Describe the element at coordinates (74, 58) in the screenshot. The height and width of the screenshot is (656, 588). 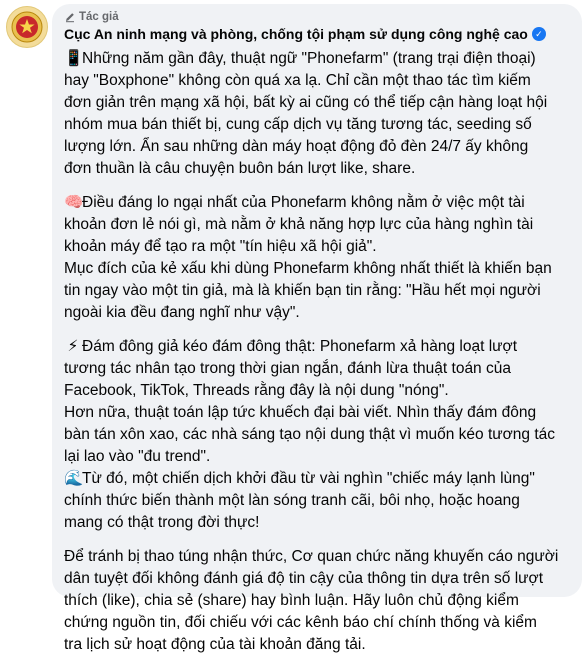
I see `phone-emoji-icon: 📱` at that location.